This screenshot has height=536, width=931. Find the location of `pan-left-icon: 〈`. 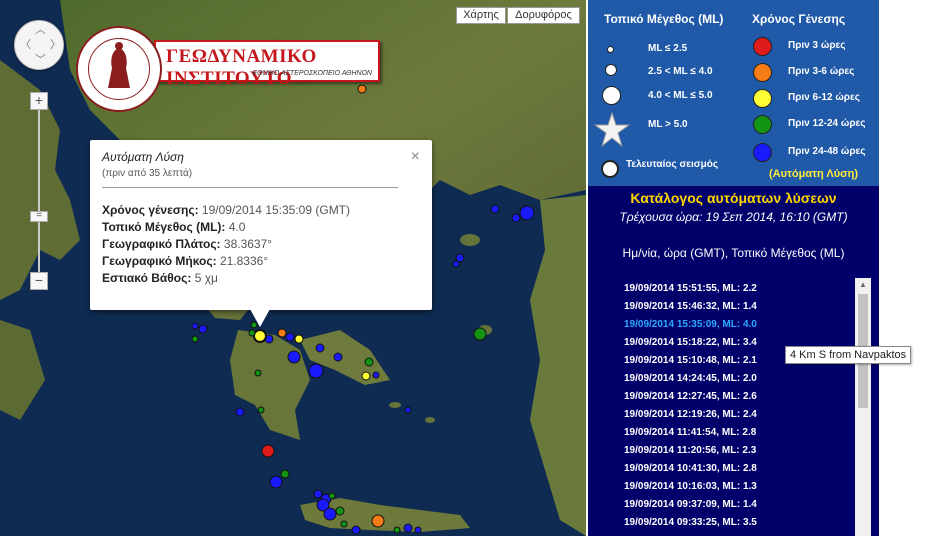

pan-left-icon: 〈 is located at coordinates (25, 45).